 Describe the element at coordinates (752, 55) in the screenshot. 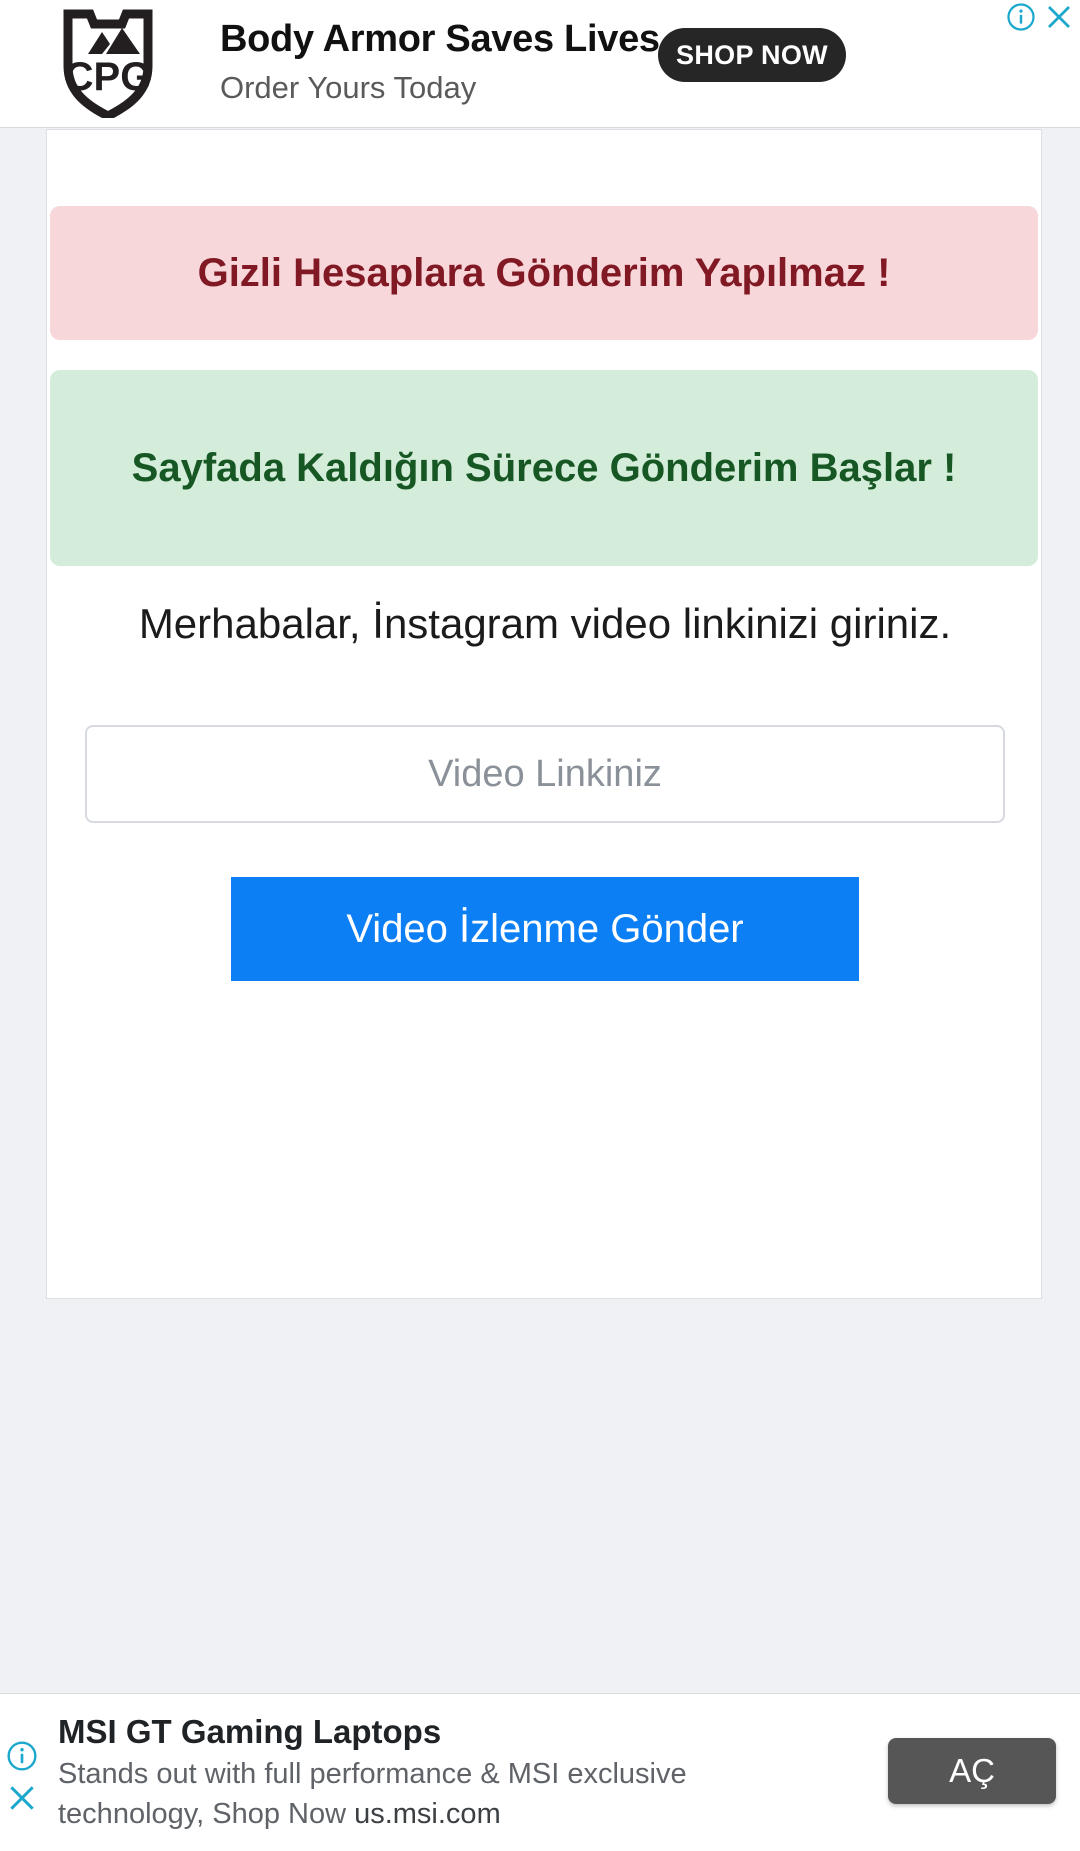

I see `shop-now-button: SHOP NOW` at that location.